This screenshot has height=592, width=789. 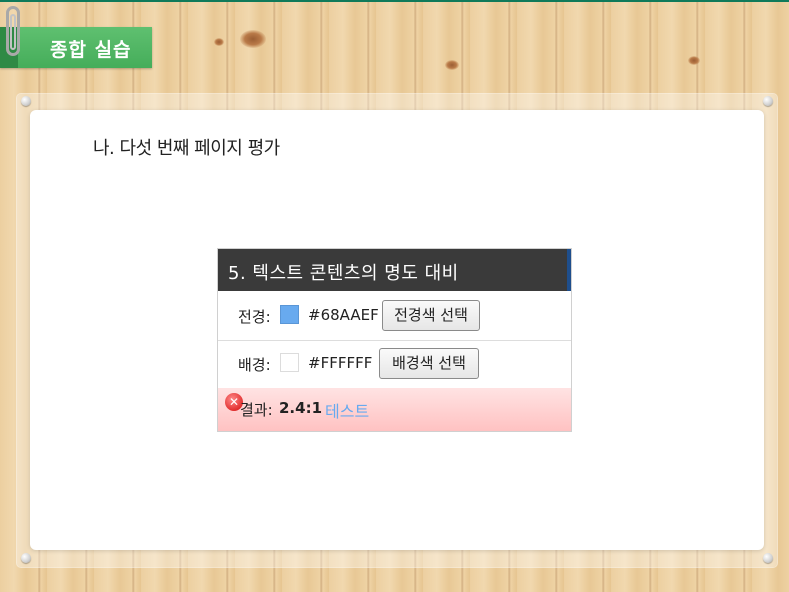 I want to click on page-subtitle: 나. 다섯 번째 페이지 평가, so click(x=186, y=148).